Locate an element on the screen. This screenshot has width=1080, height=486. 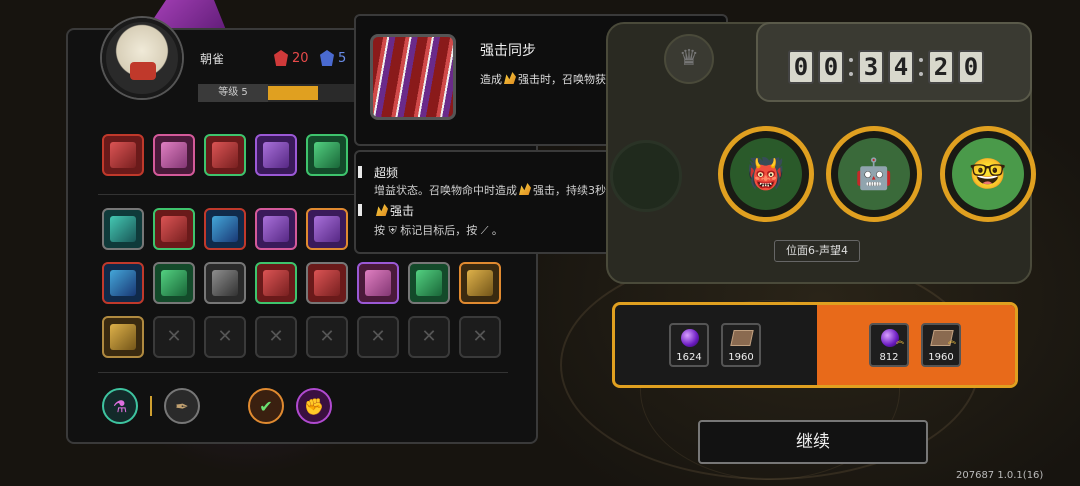
previous-enemy-portrait is located at coordinates (646, 176).